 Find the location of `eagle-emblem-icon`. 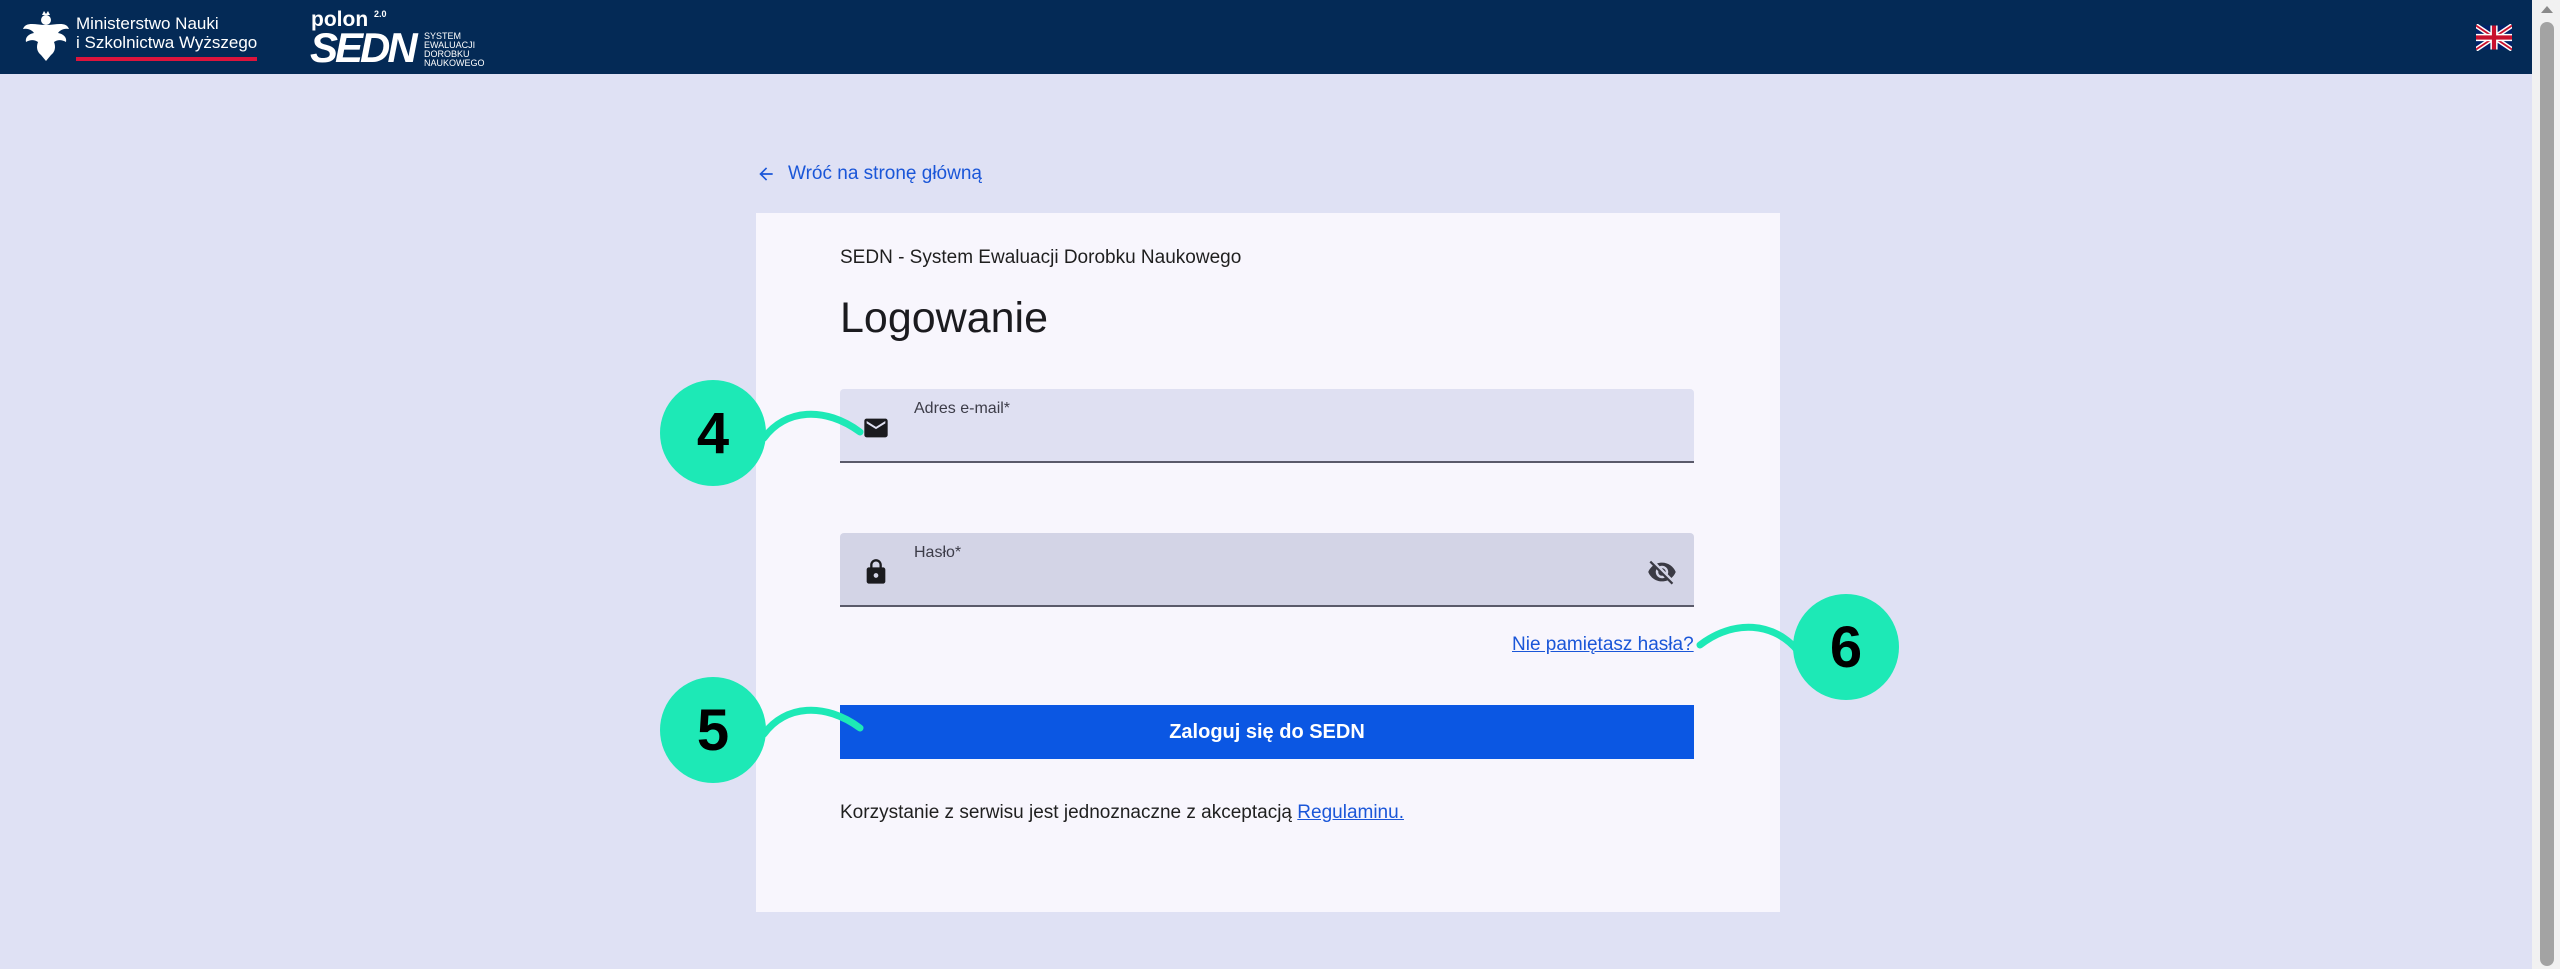

eagle-emblem-icon is located at coordinates (46, 36).